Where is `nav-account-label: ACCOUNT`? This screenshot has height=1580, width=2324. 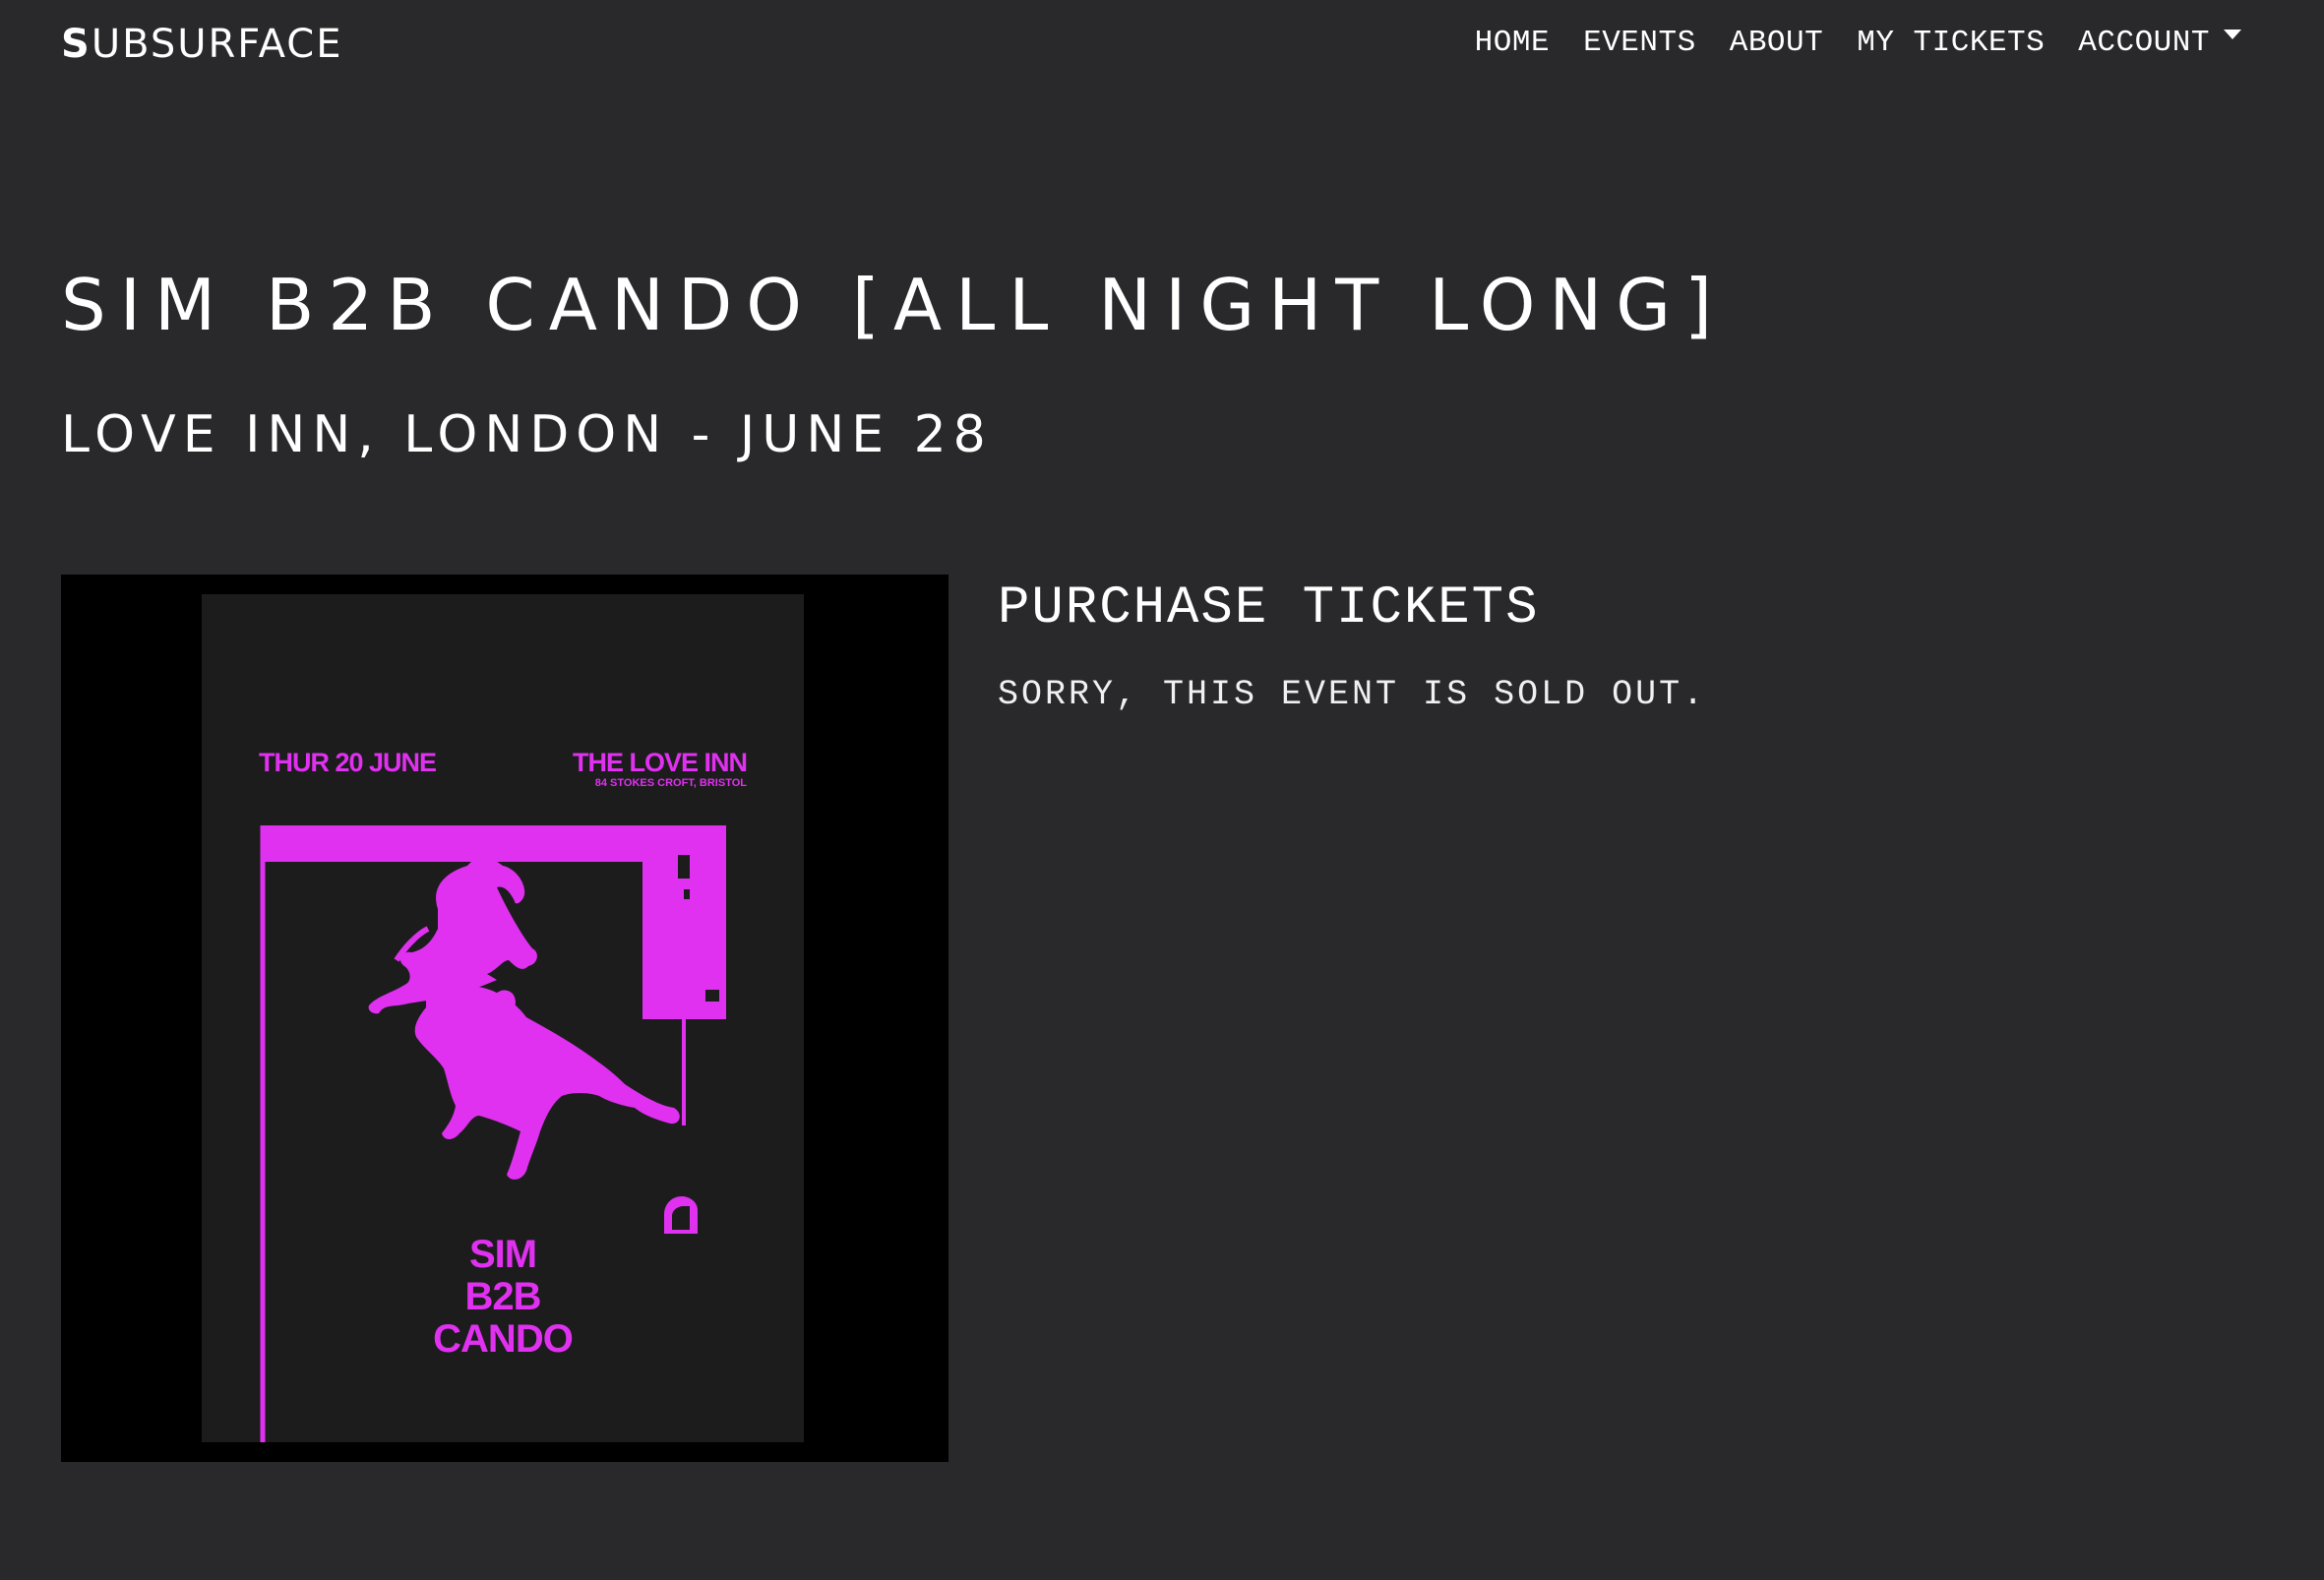
nav-account-label: ACCOUNT is located at coordinates (2144, 43).